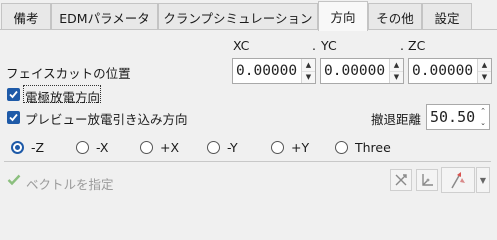  I want to click on xc-value: 0.00000, so click(267, 71).